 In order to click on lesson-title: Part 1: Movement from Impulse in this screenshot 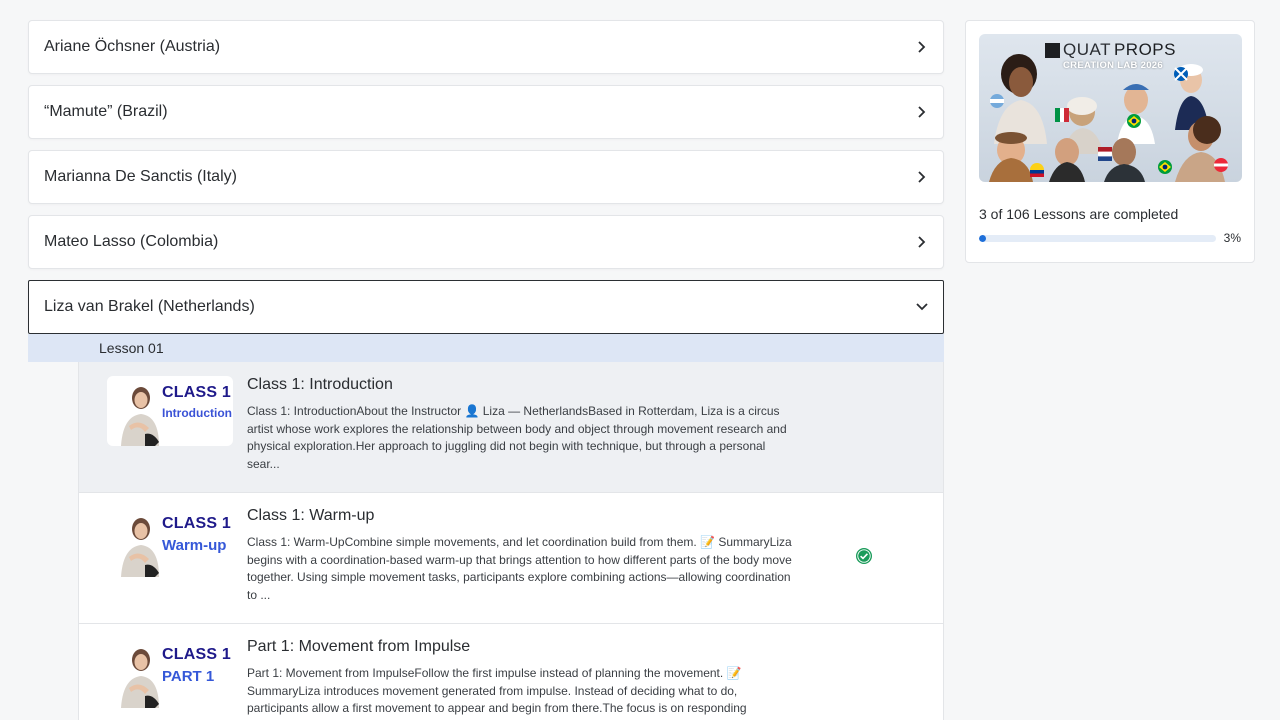, I will do `click(359, 646)`.